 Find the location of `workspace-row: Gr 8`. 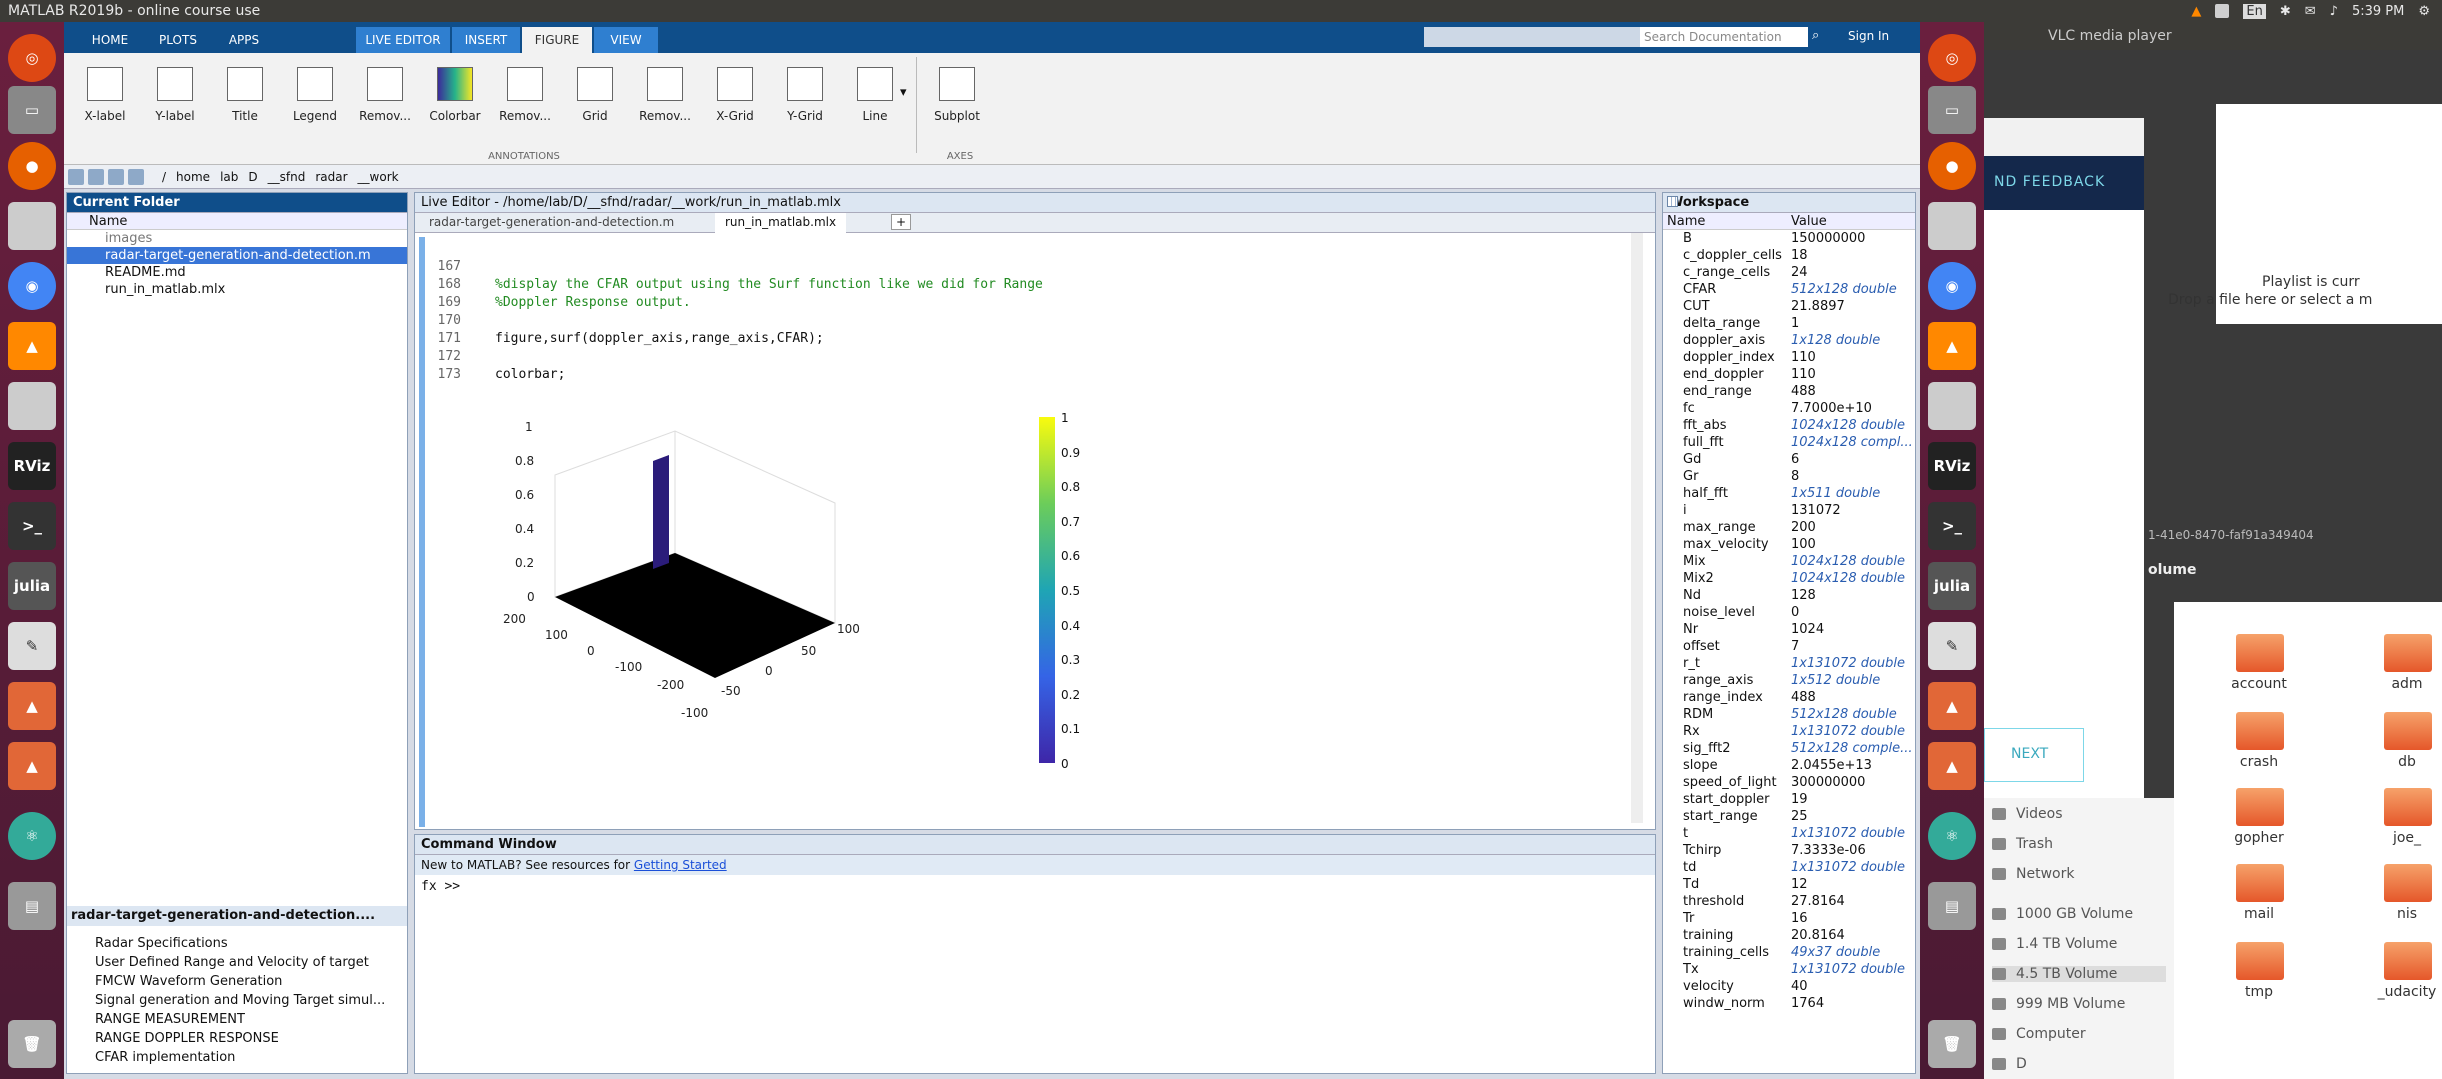

workspace-row: Gr 8 is located at coordinates (1789, 340).